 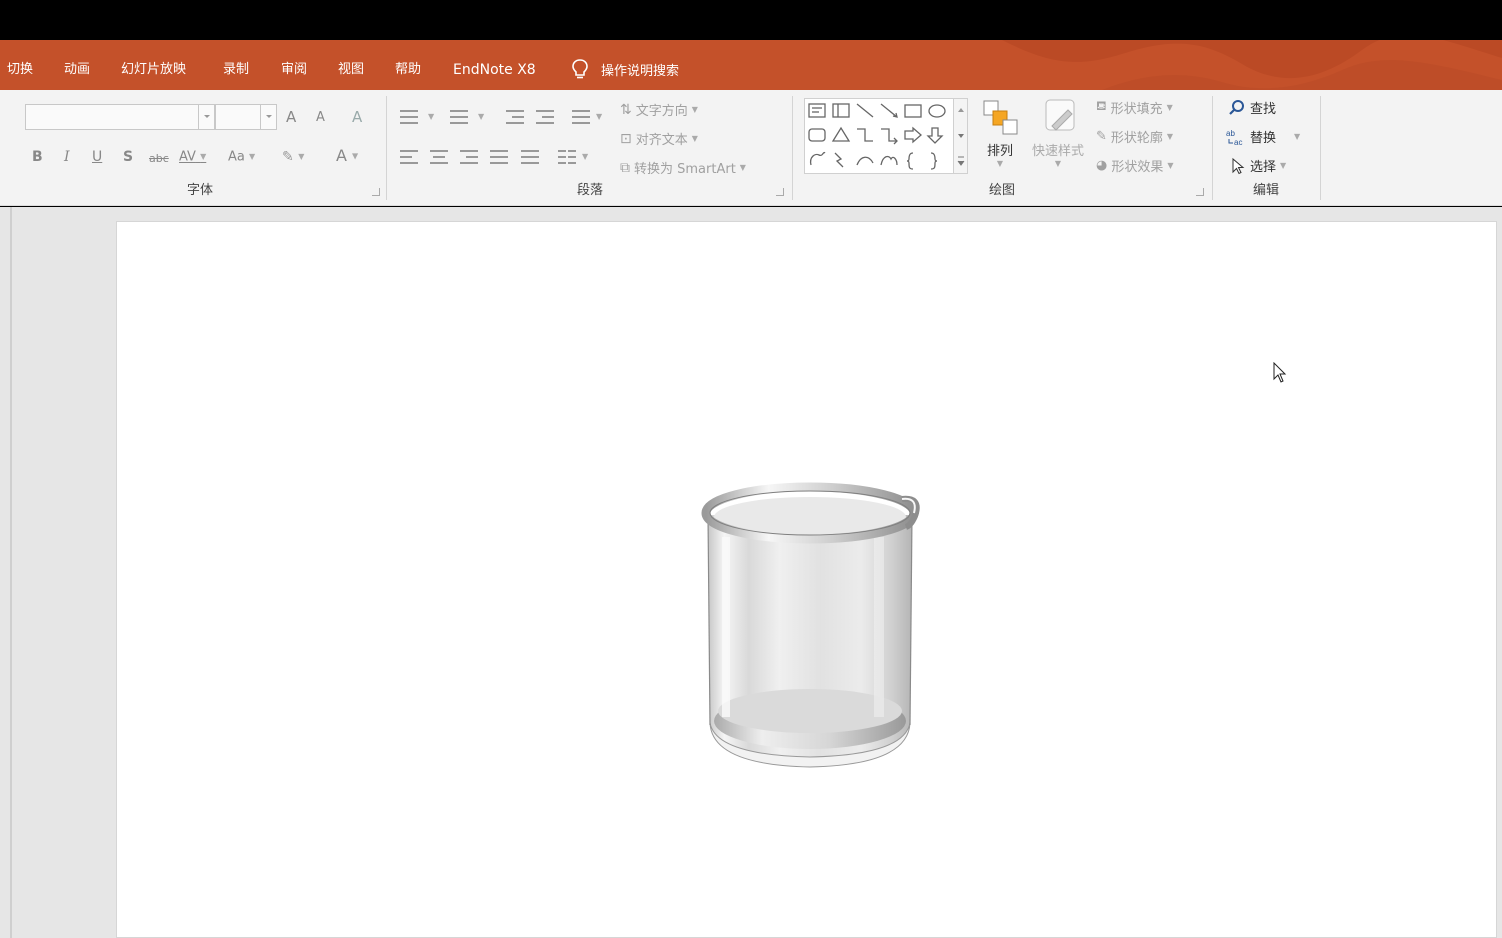 I want to click on tab-transitions: 切换, so click(x=20, y=70).